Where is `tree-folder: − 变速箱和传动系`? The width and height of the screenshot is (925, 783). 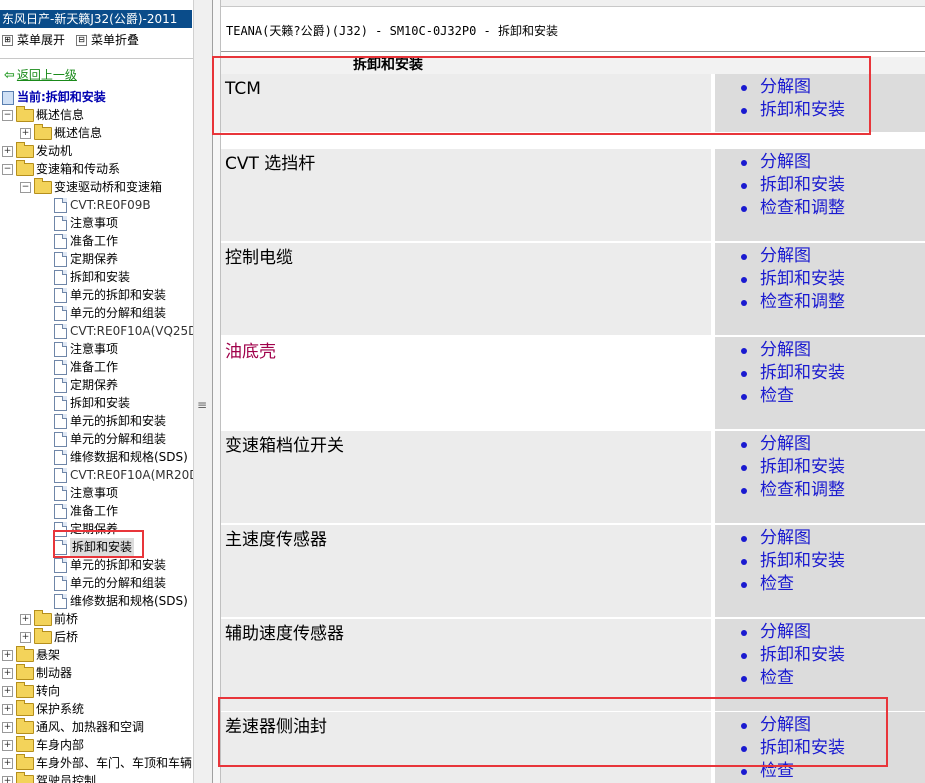
tree-folder: − 变速箱和传动系 is located at coordinates (96, 169).